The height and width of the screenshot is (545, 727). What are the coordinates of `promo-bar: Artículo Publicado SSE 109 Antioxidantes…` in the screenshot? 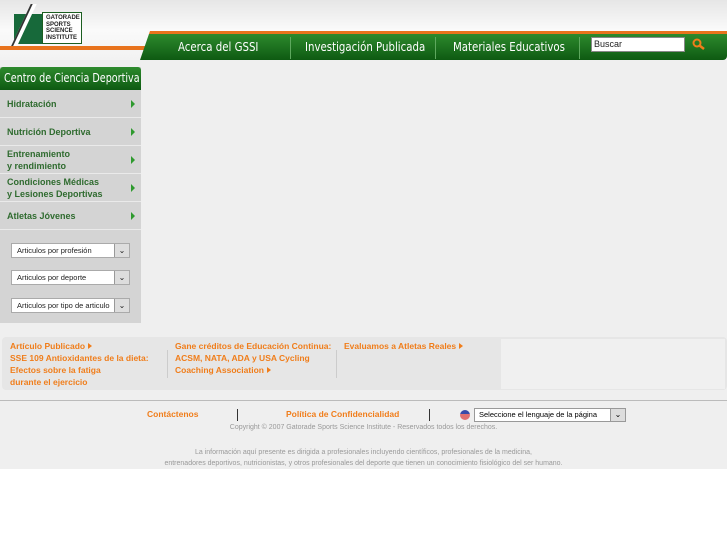 It's located at (364, 363).